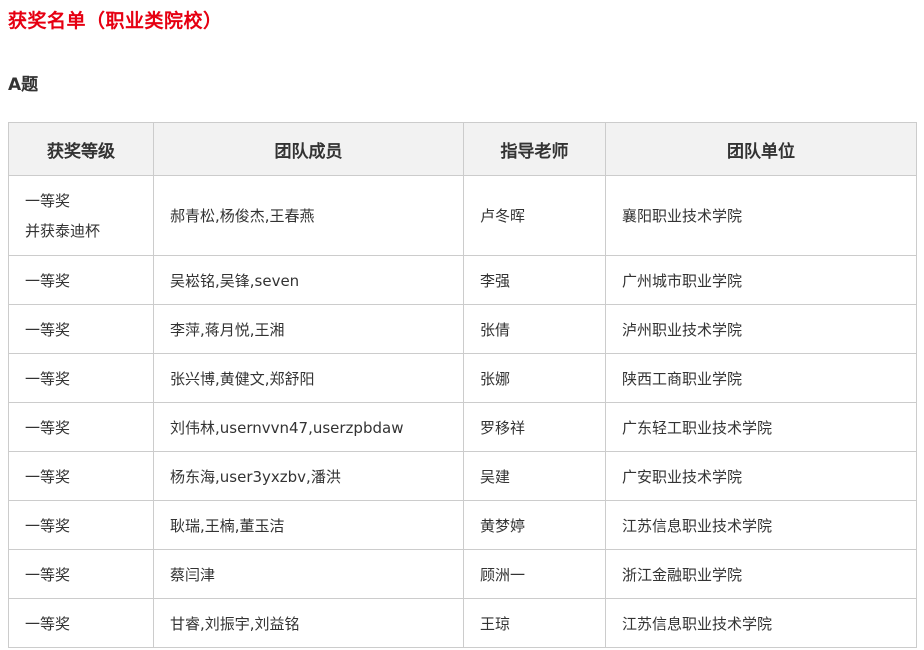 This screenshot has width=924, height=650. I want to click on table-row: 一等奖 李萍,蒋月悦,王湘 张倩 泸州职业技术学院, so click(462, 329).